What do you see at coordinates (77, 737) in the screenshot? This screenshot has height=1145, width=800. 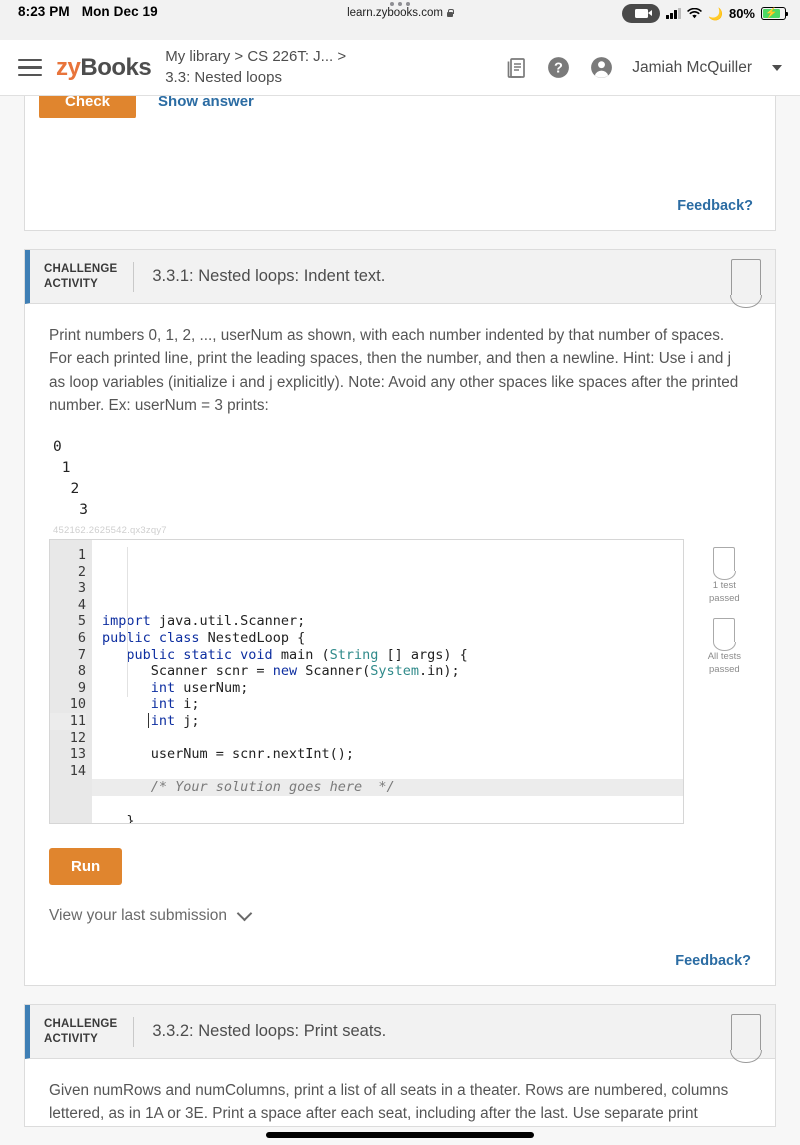 I see `line-number: 12` at bounding box center [77, 737].